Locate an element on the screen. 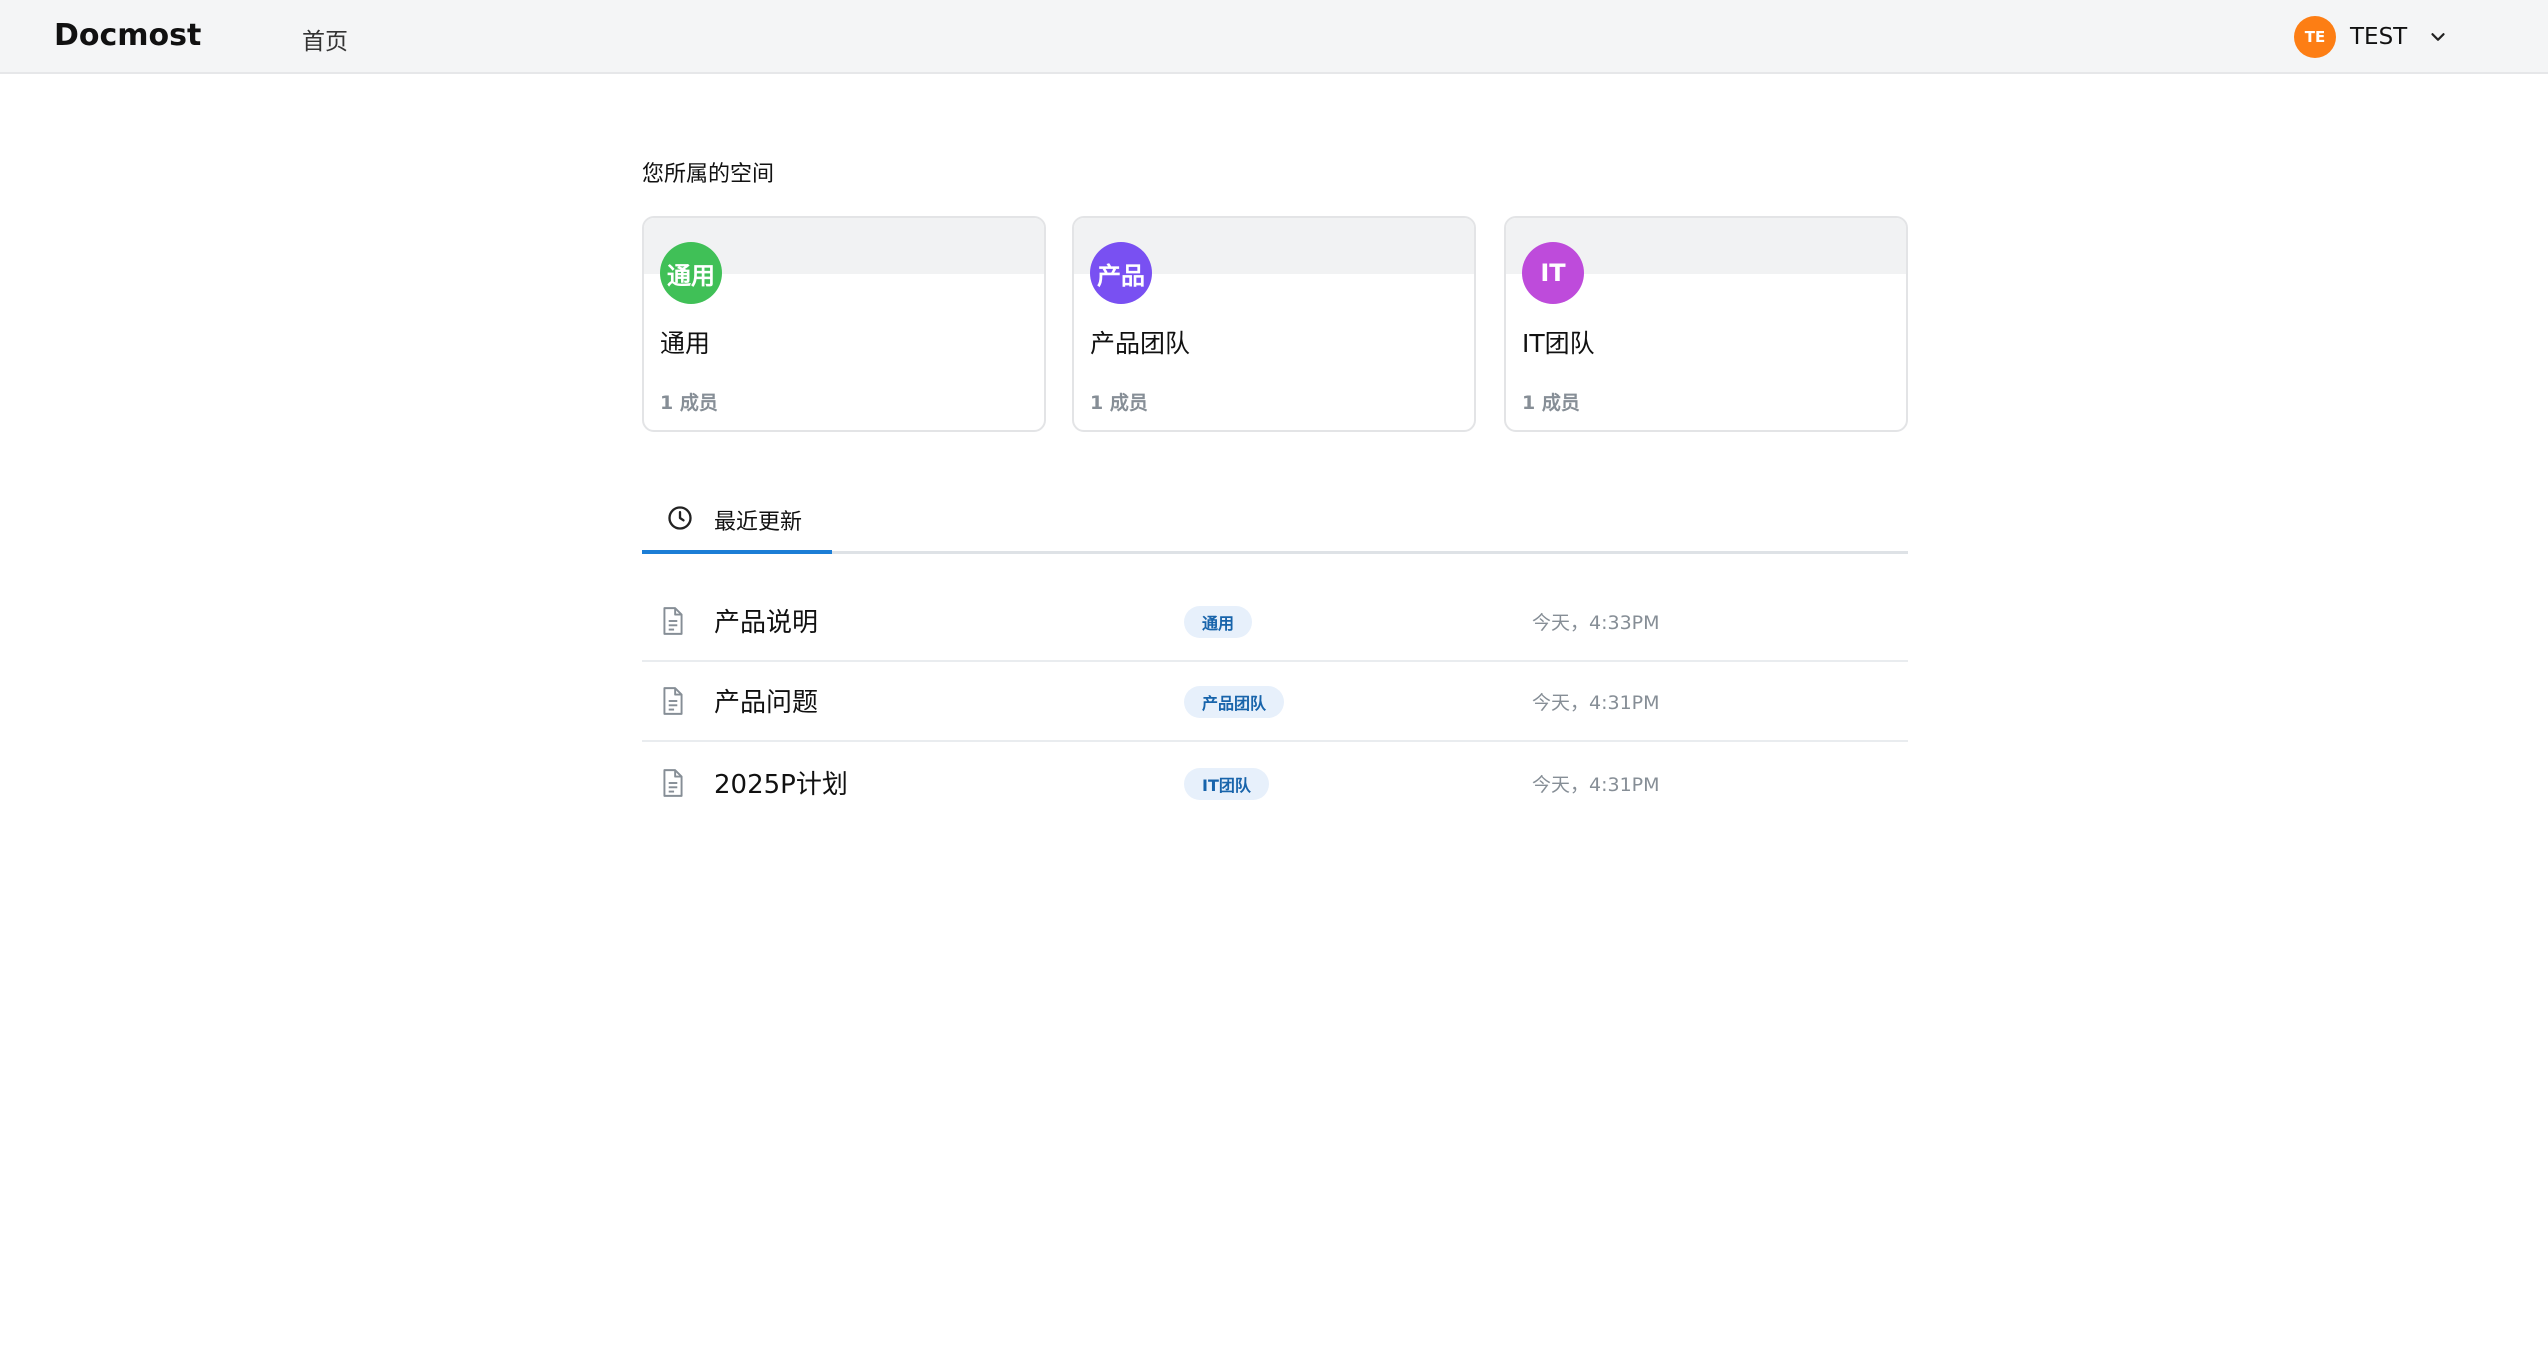 This screenshot has width=2548, height=1366. tab-recent-updates: 最近更新 is located at coordinates (737, 526).